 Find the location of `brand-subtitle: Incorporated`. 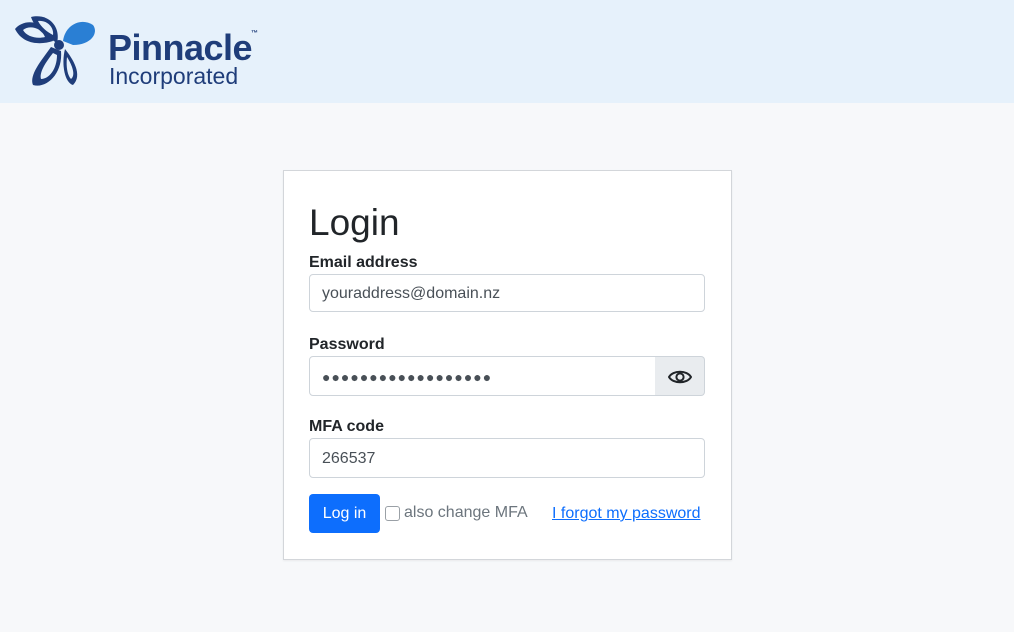

brand-subtitle: Incorporated is located at coordinates (174, 76).